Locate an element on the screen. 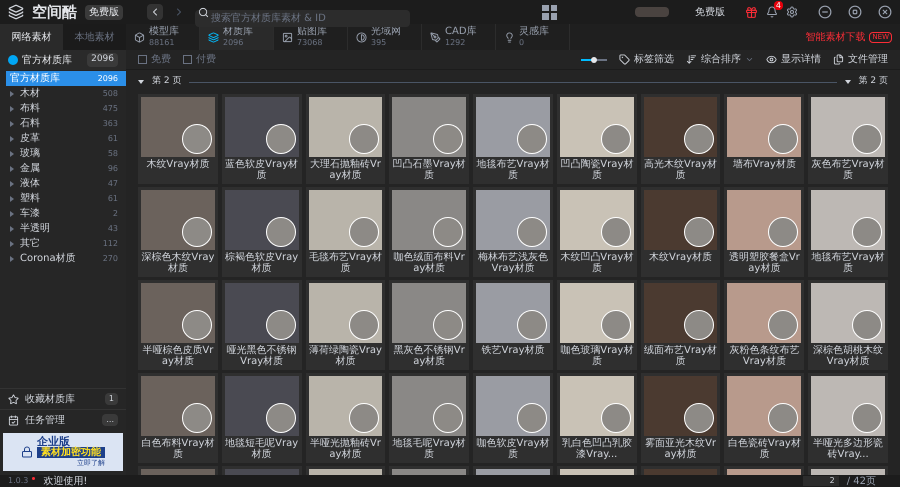  avatar-placeholder is located at coordinates (652, 12).